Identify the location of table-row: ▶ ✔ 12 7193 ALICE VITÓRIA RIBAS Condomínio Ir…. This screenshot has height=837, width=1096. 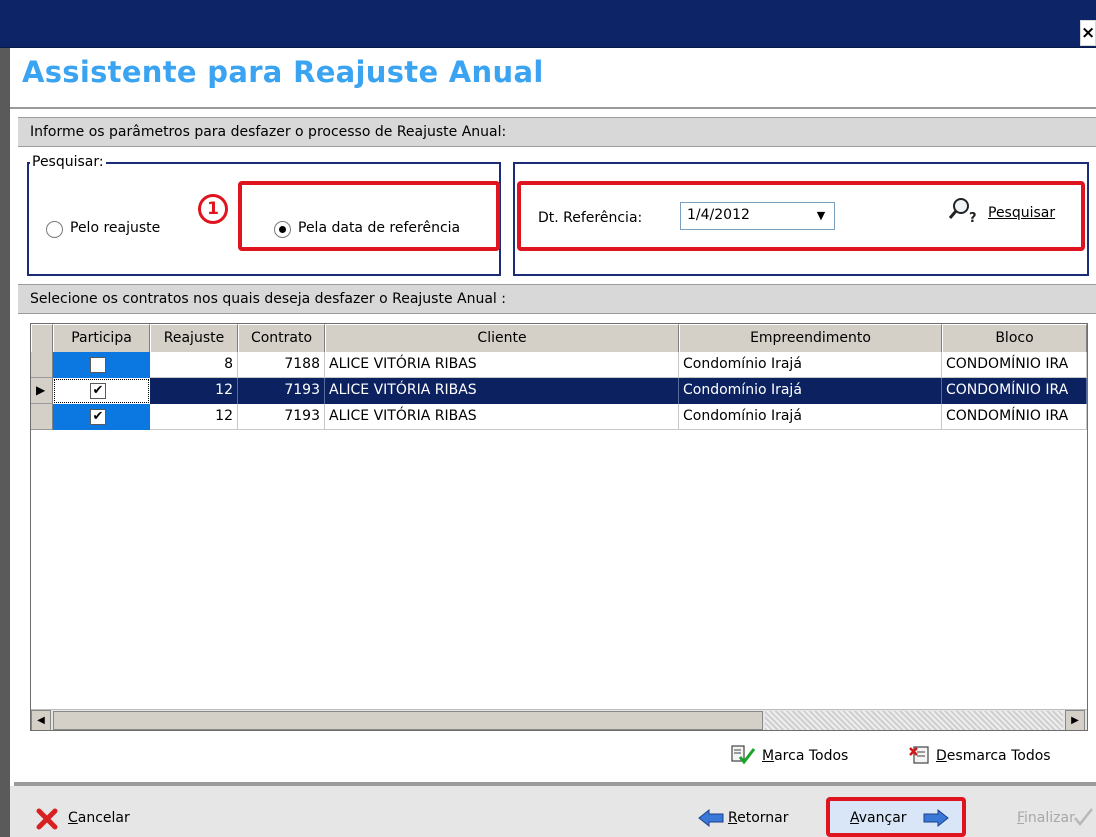
(559, 391).